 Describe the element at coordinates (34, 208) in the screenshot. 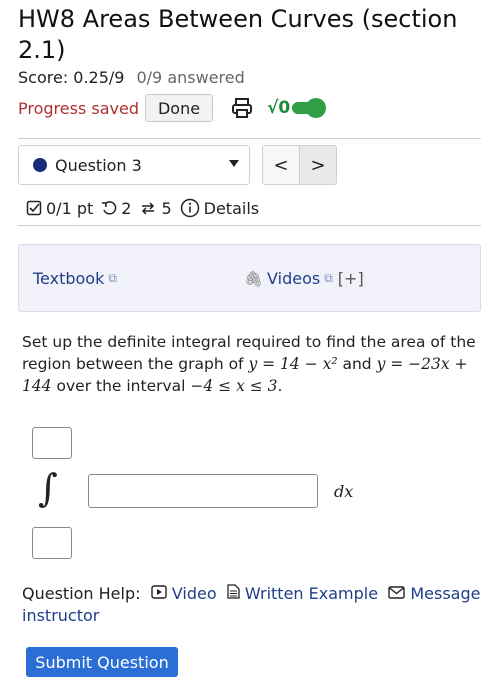

I see `checkbox-icon` at that location.